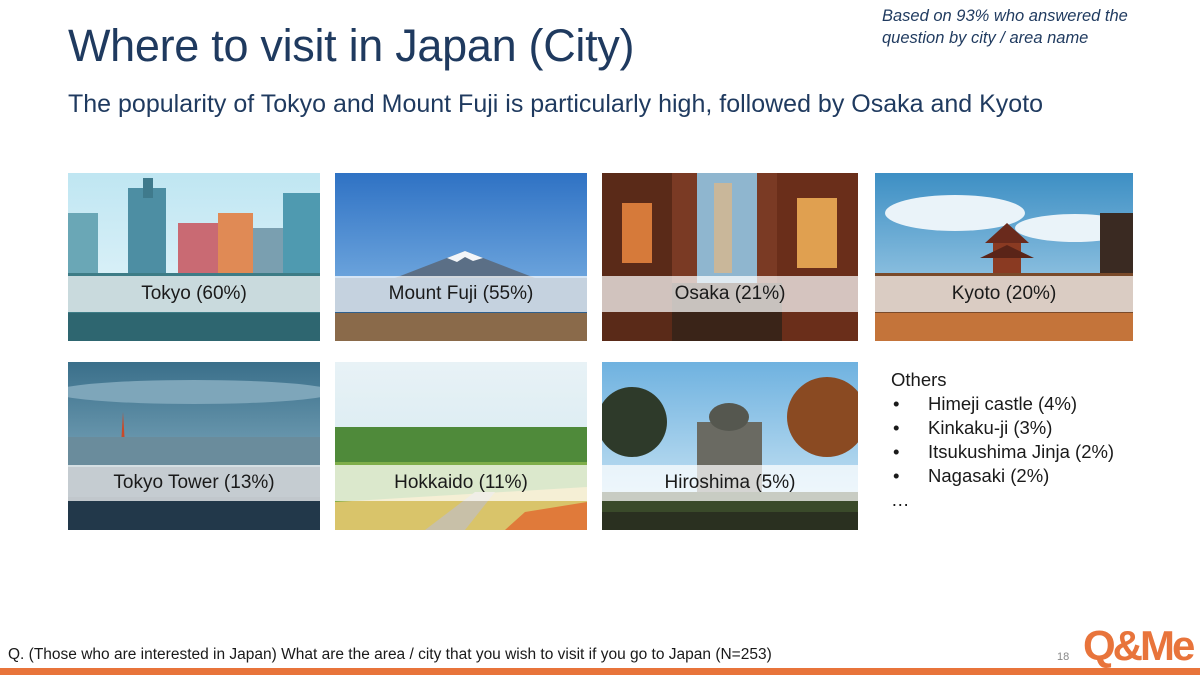  I want to click on list-item: • Kinkaku-ji (3%), so click(1002, 428).